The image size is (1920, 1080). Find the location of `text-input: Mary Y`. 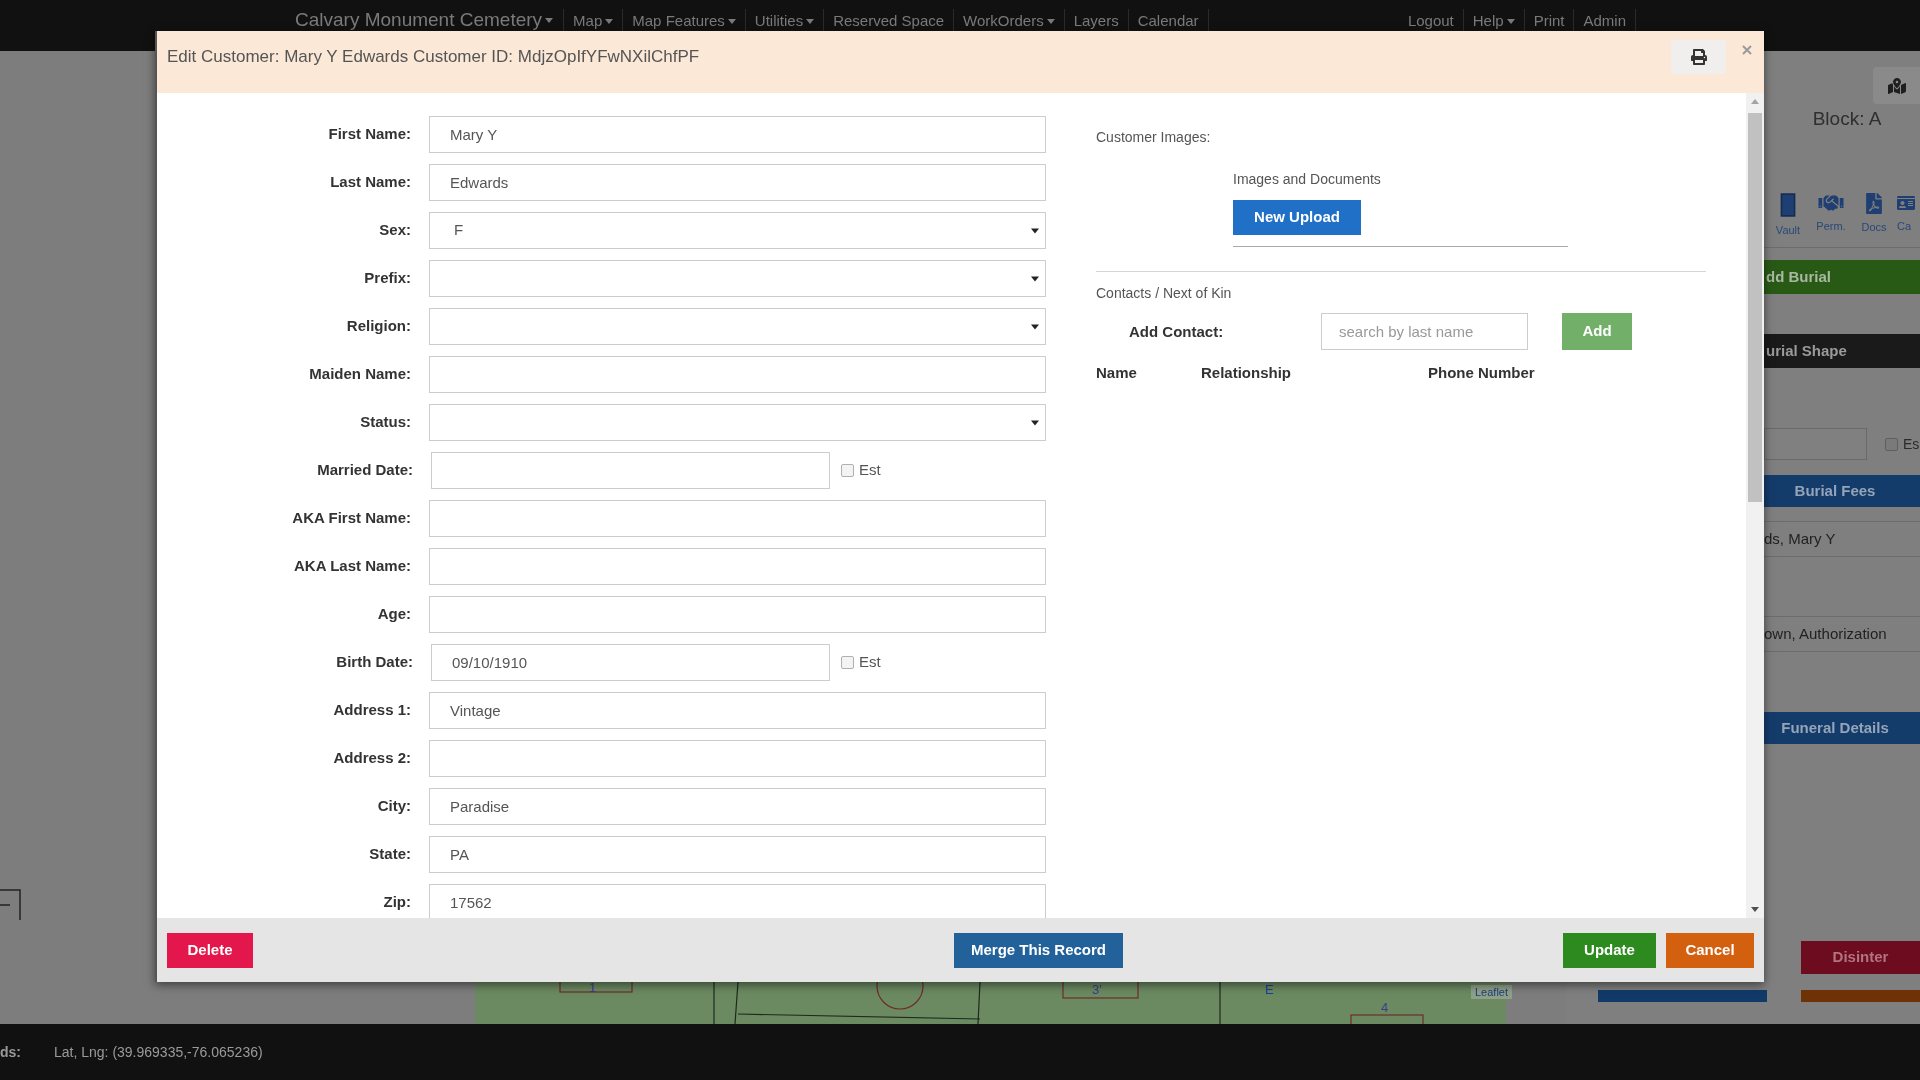

text-input: Mary Y is located at coordinates (737, 134).